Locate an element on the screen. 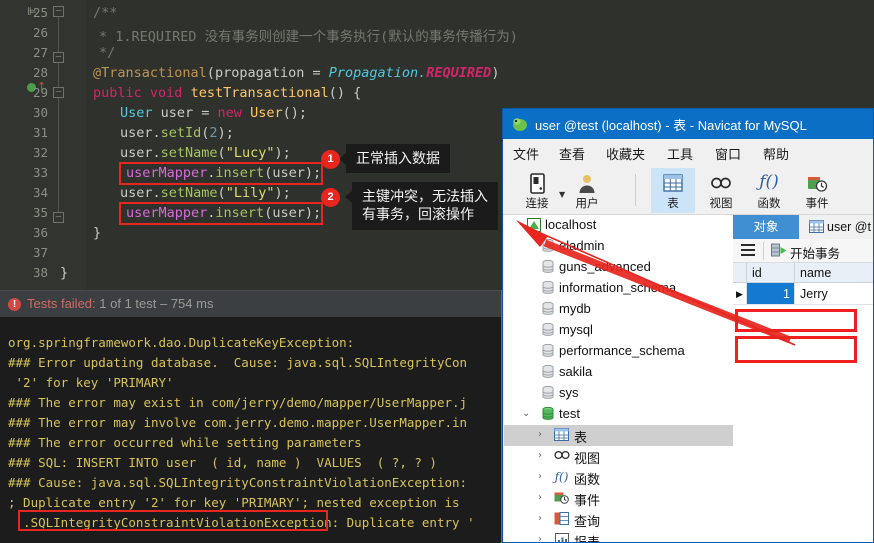  code-line-35: userMapper.insert(user); is located at coordinates (224, 213).